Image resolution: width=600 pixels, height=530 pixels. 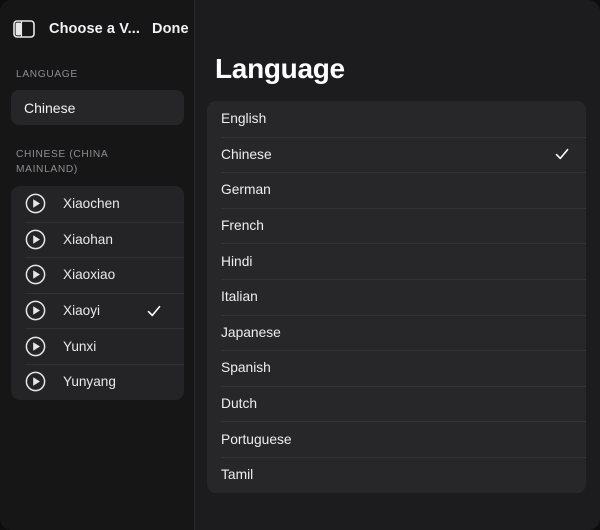 What do you see at coordinates (237, 475) in the screenshot?
I see `language-name: Tamil` at bounding box center [237, 475].